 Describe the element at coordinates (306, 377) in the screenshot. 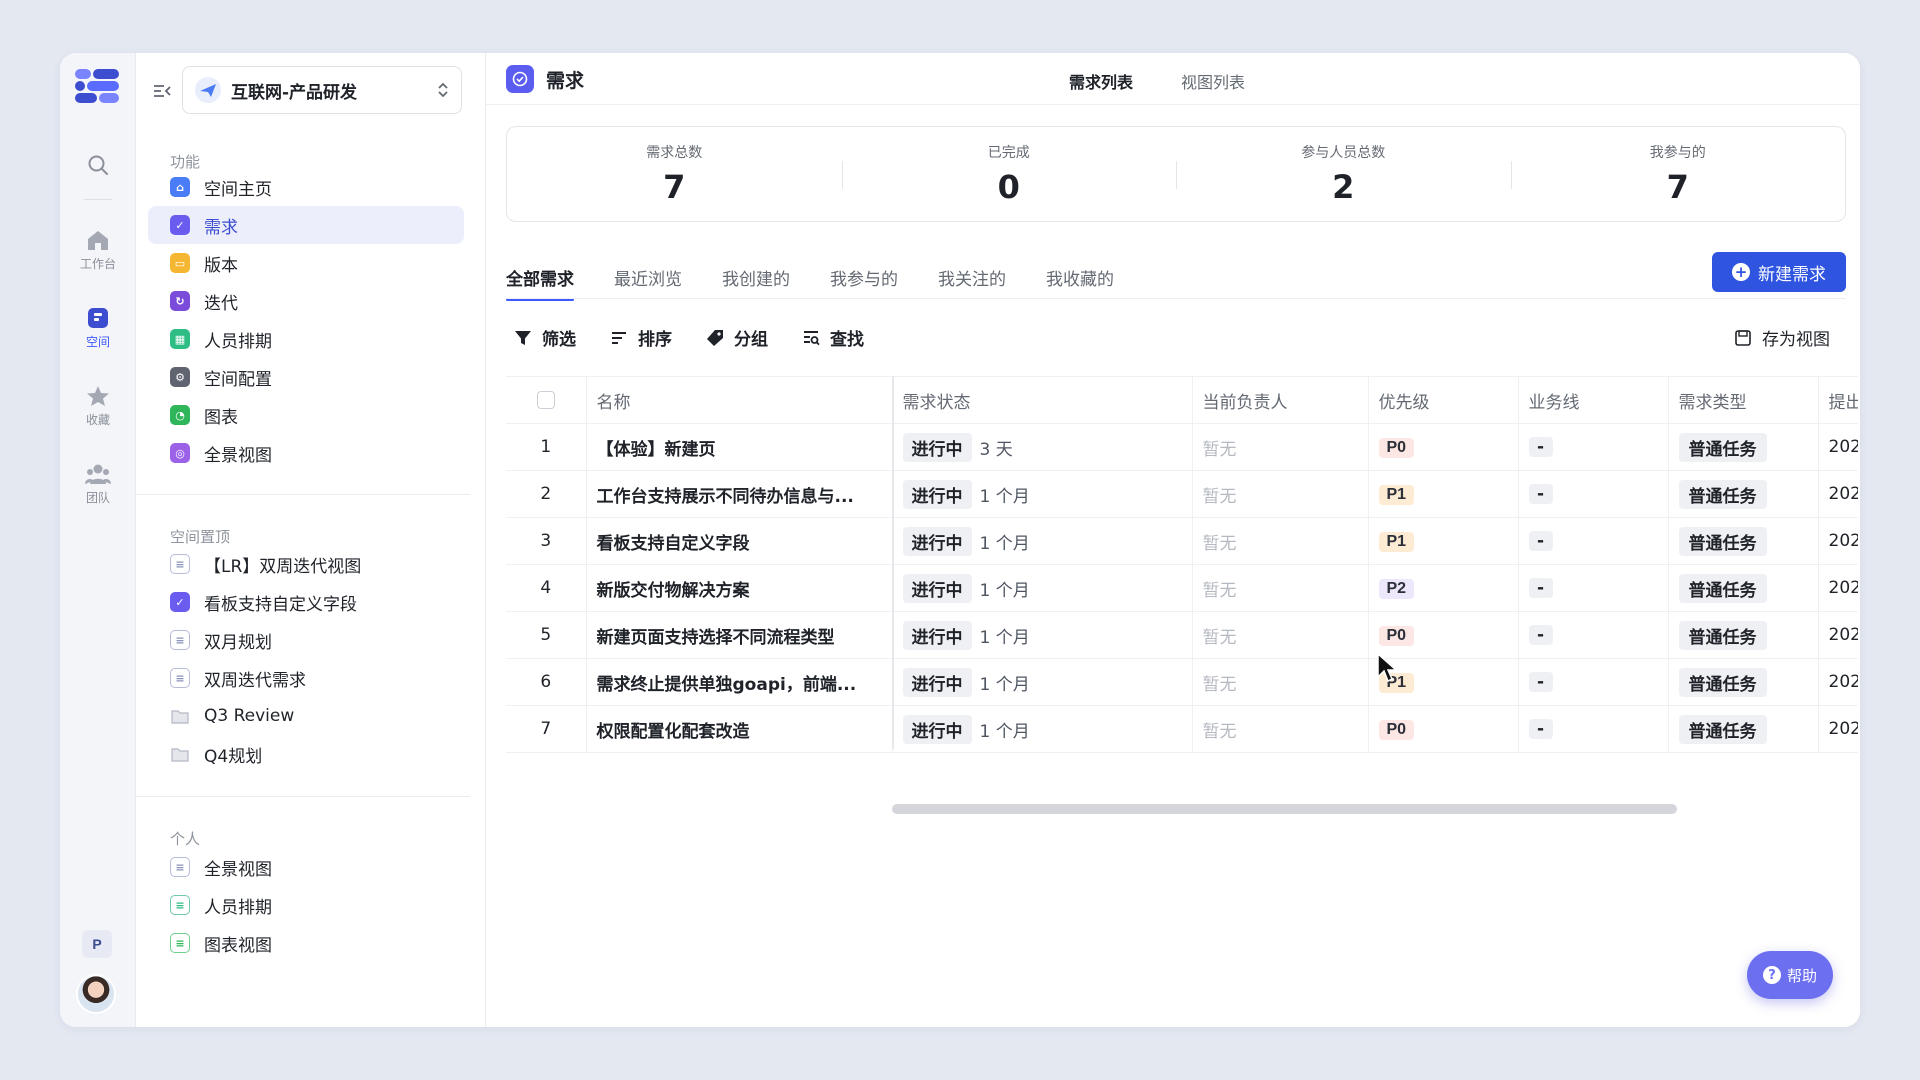

I see `sidebar-item-space-config: ⚙ 空间配置` at that location.